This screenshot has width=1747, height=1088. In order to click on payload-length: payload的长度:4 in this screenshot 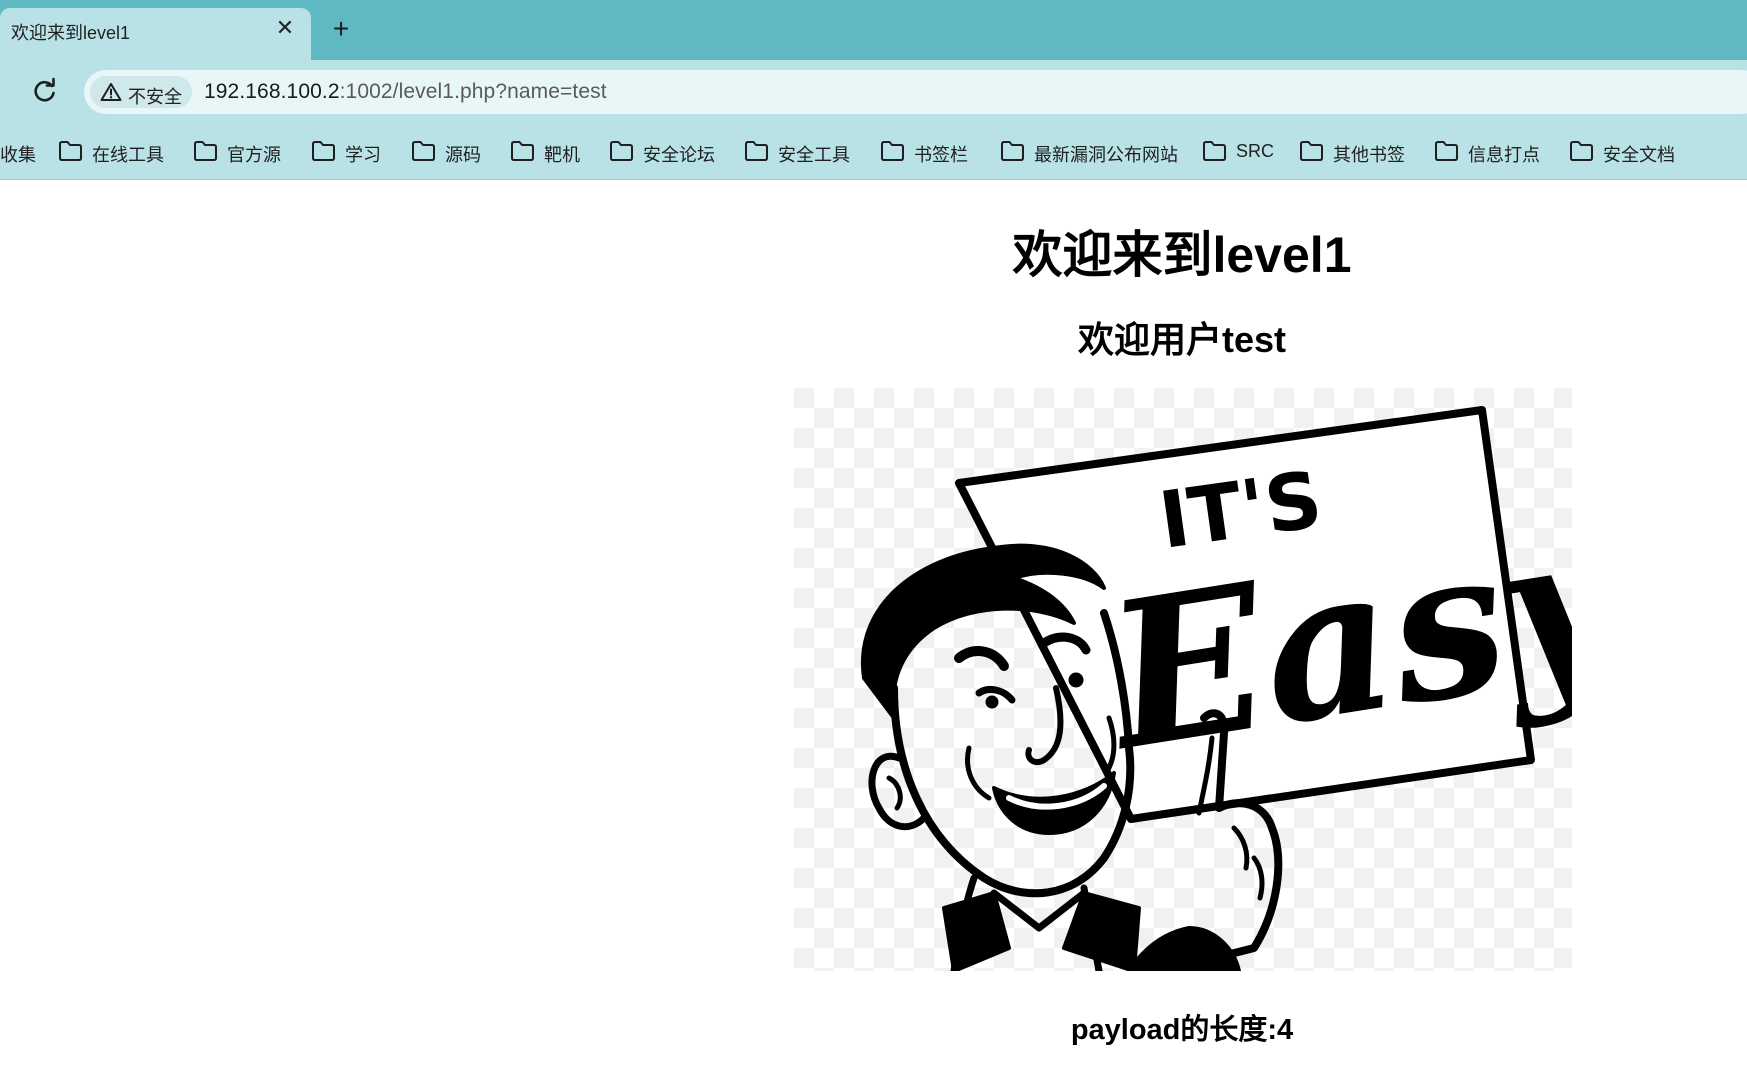, I will do `click(1182, 1030)`.